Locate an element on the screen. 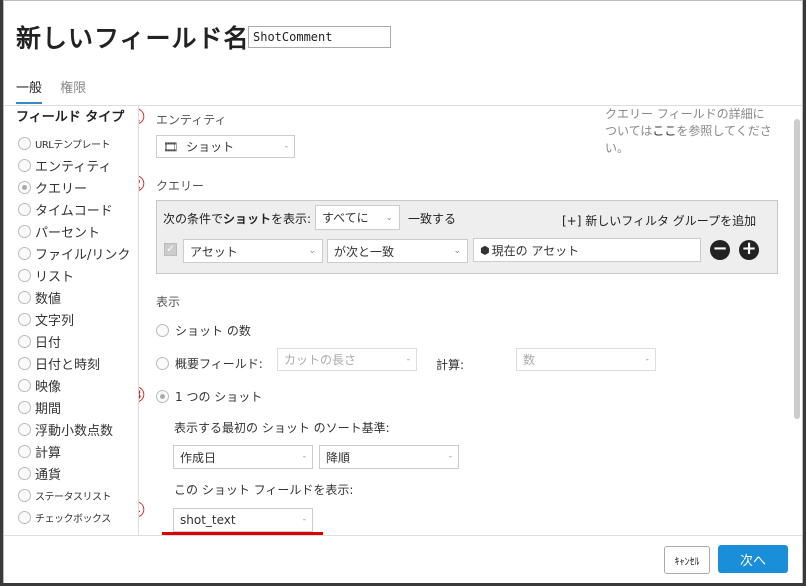  summary-field-select: カットの長さ - is located at coordinates (347, 359).